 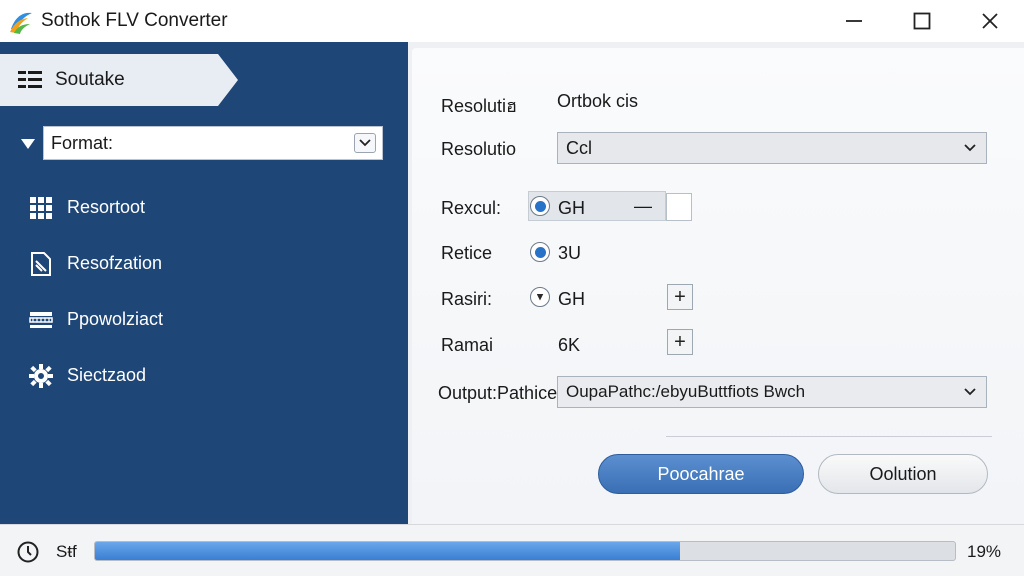 What do you see at coordinates (387, 551) in the screenshot?
I see `progress-fill` at bounding box center [387, 551].